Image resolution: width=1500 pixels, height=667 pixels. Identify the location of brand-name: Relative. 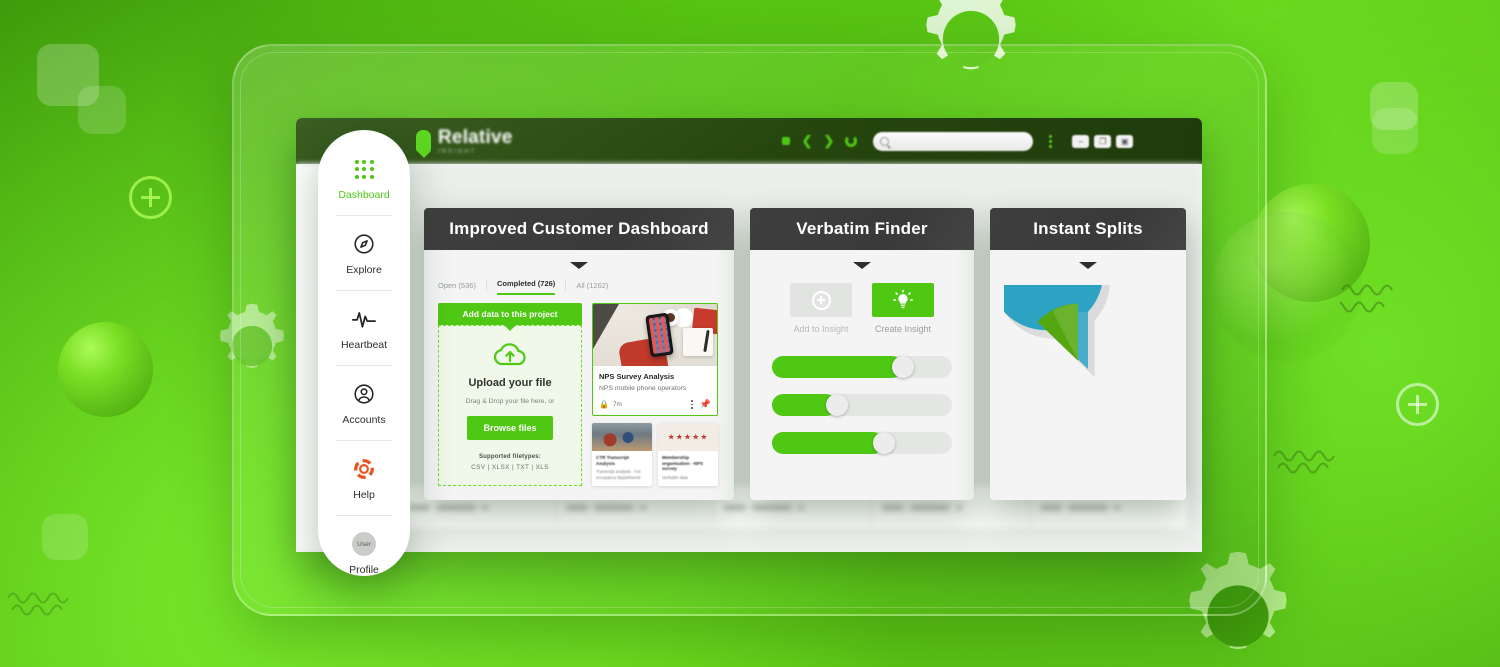
(475, 137).